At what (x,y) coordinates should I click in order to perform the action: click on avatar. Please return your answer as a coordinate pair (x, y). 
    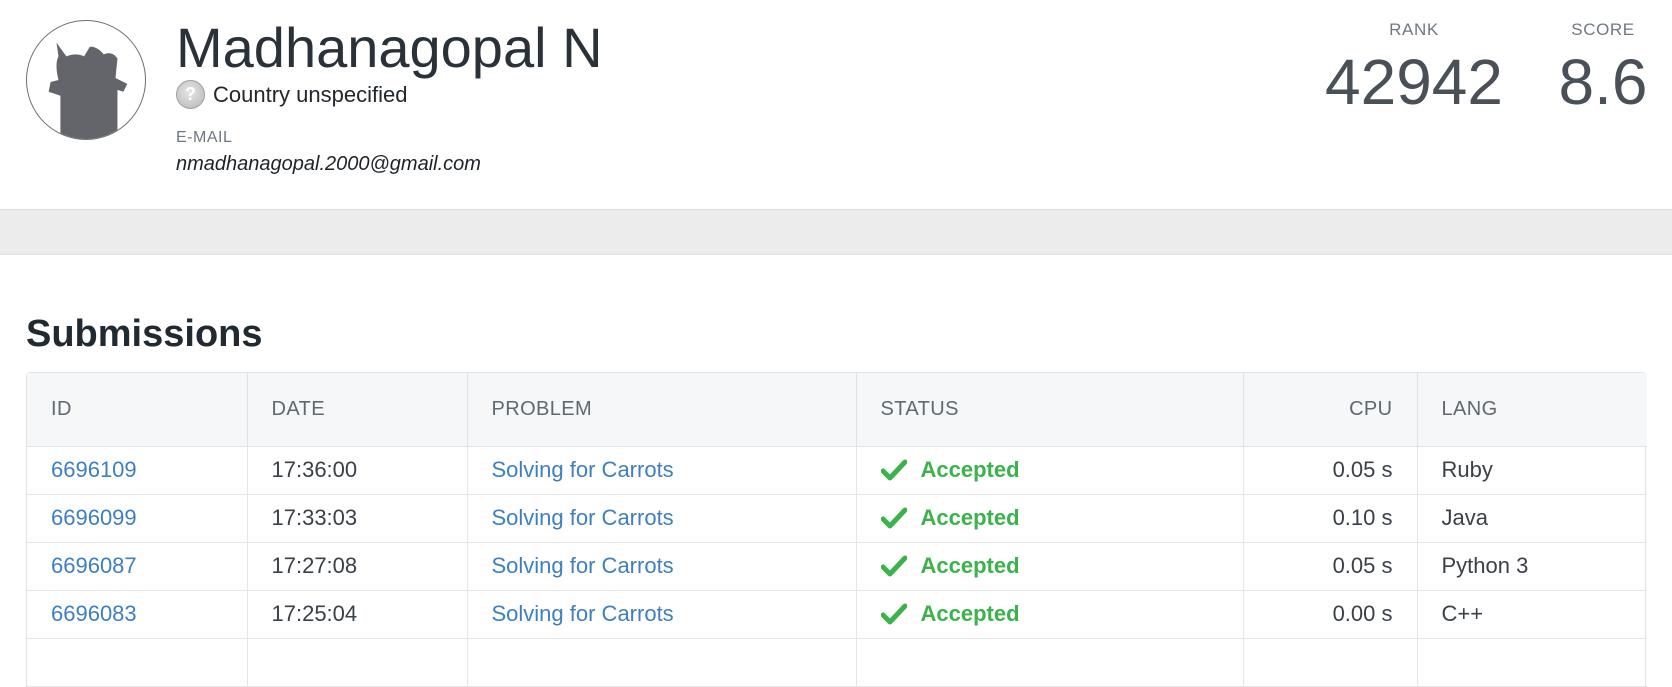
    Looking at the image, I should click on (86, 80).